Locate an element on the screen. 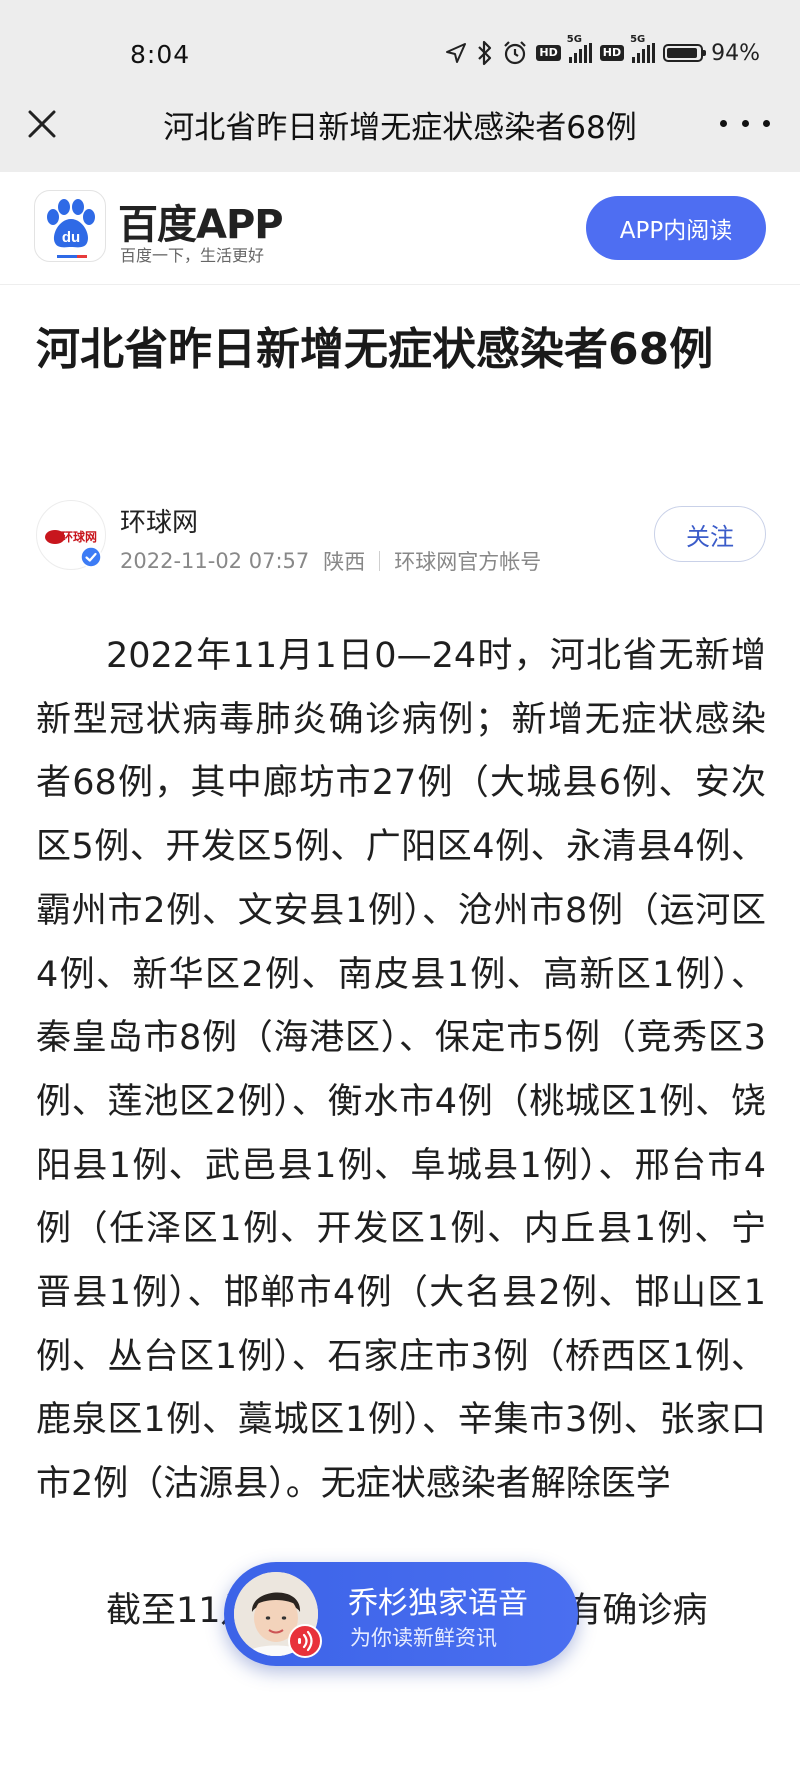 The width and height of the screenshot is (800, 1778). battery-percent: 94% is located at coordinates (735, 53).